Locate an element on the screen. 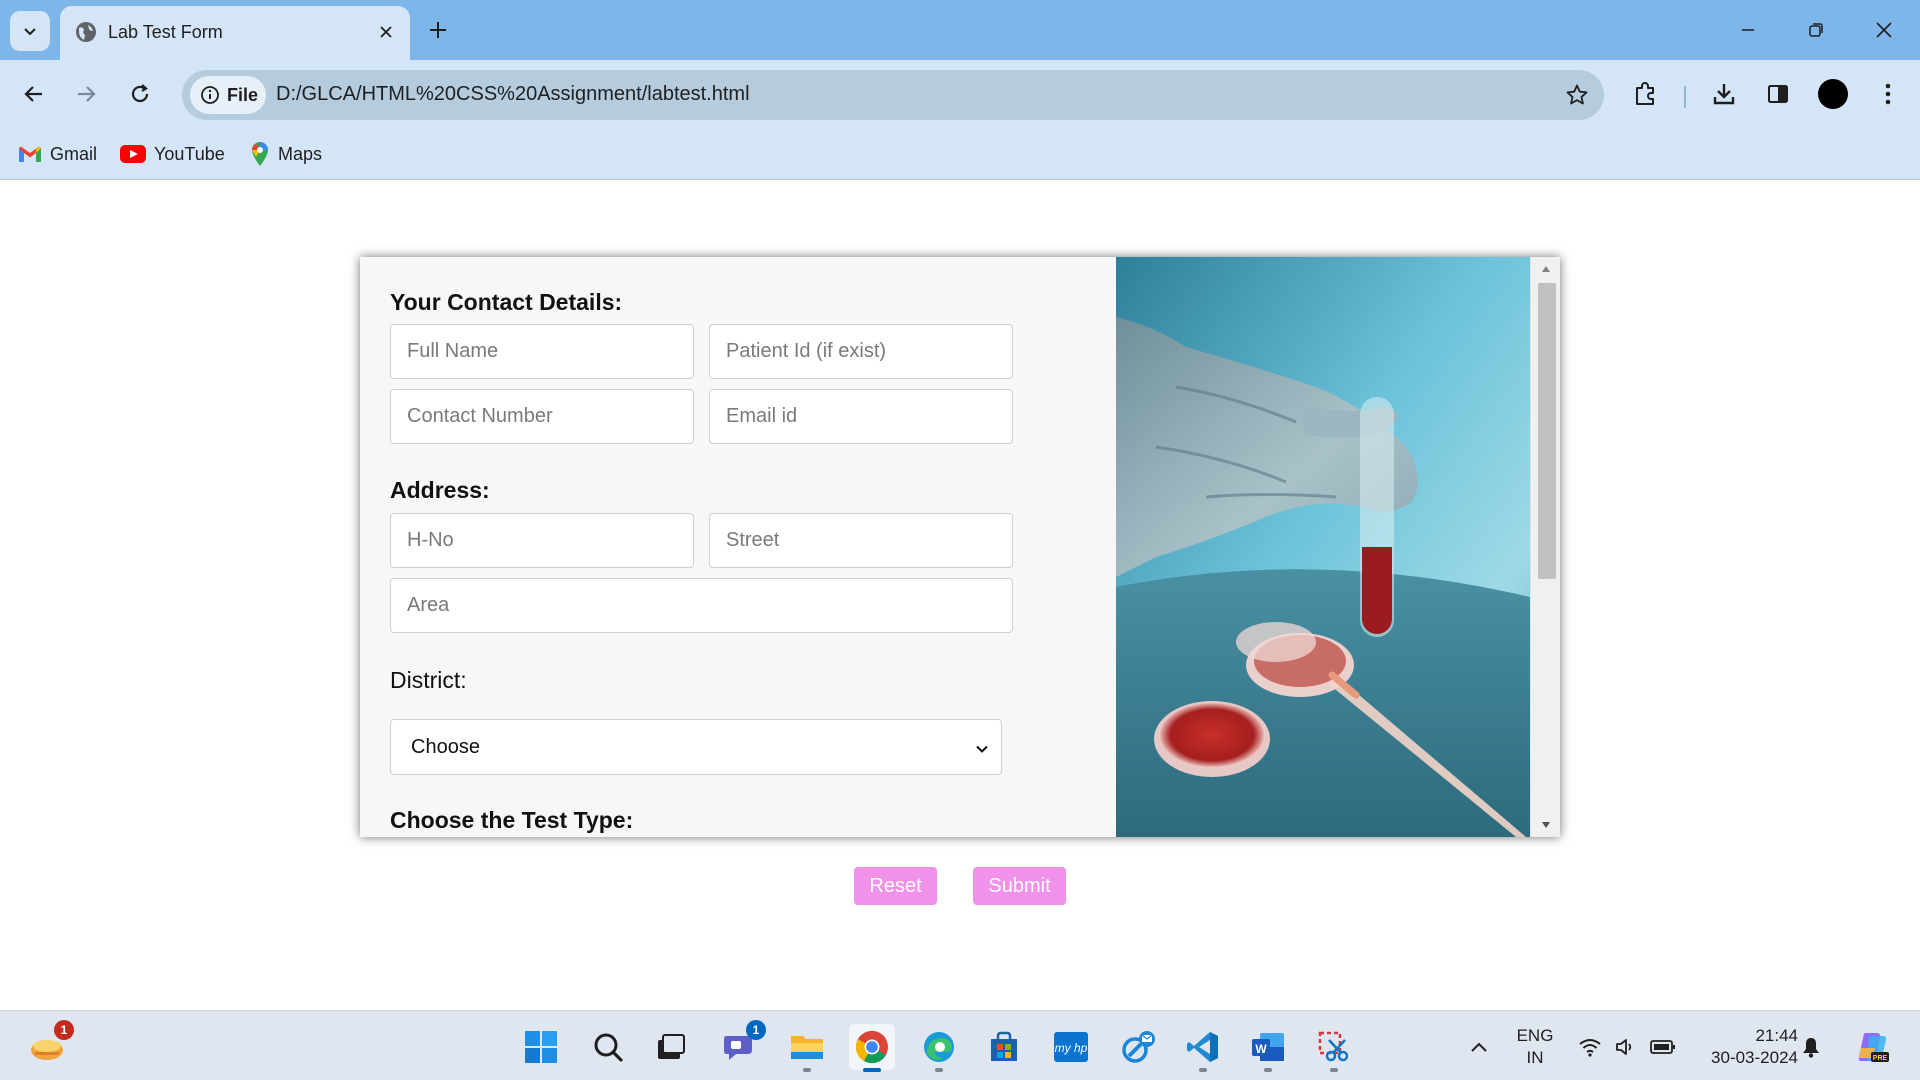  downloads-button is located at coordinates (1724, 94).